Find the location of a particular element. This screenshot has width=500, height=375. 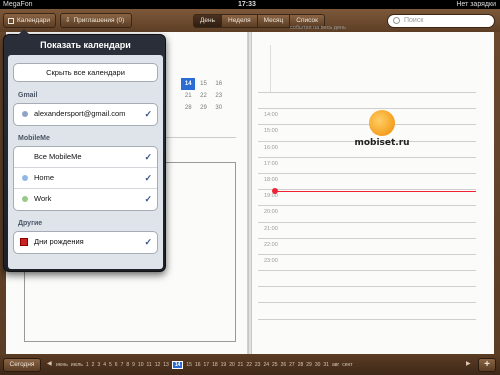

timeline-date: 22 is located at coordinates (249, 365).